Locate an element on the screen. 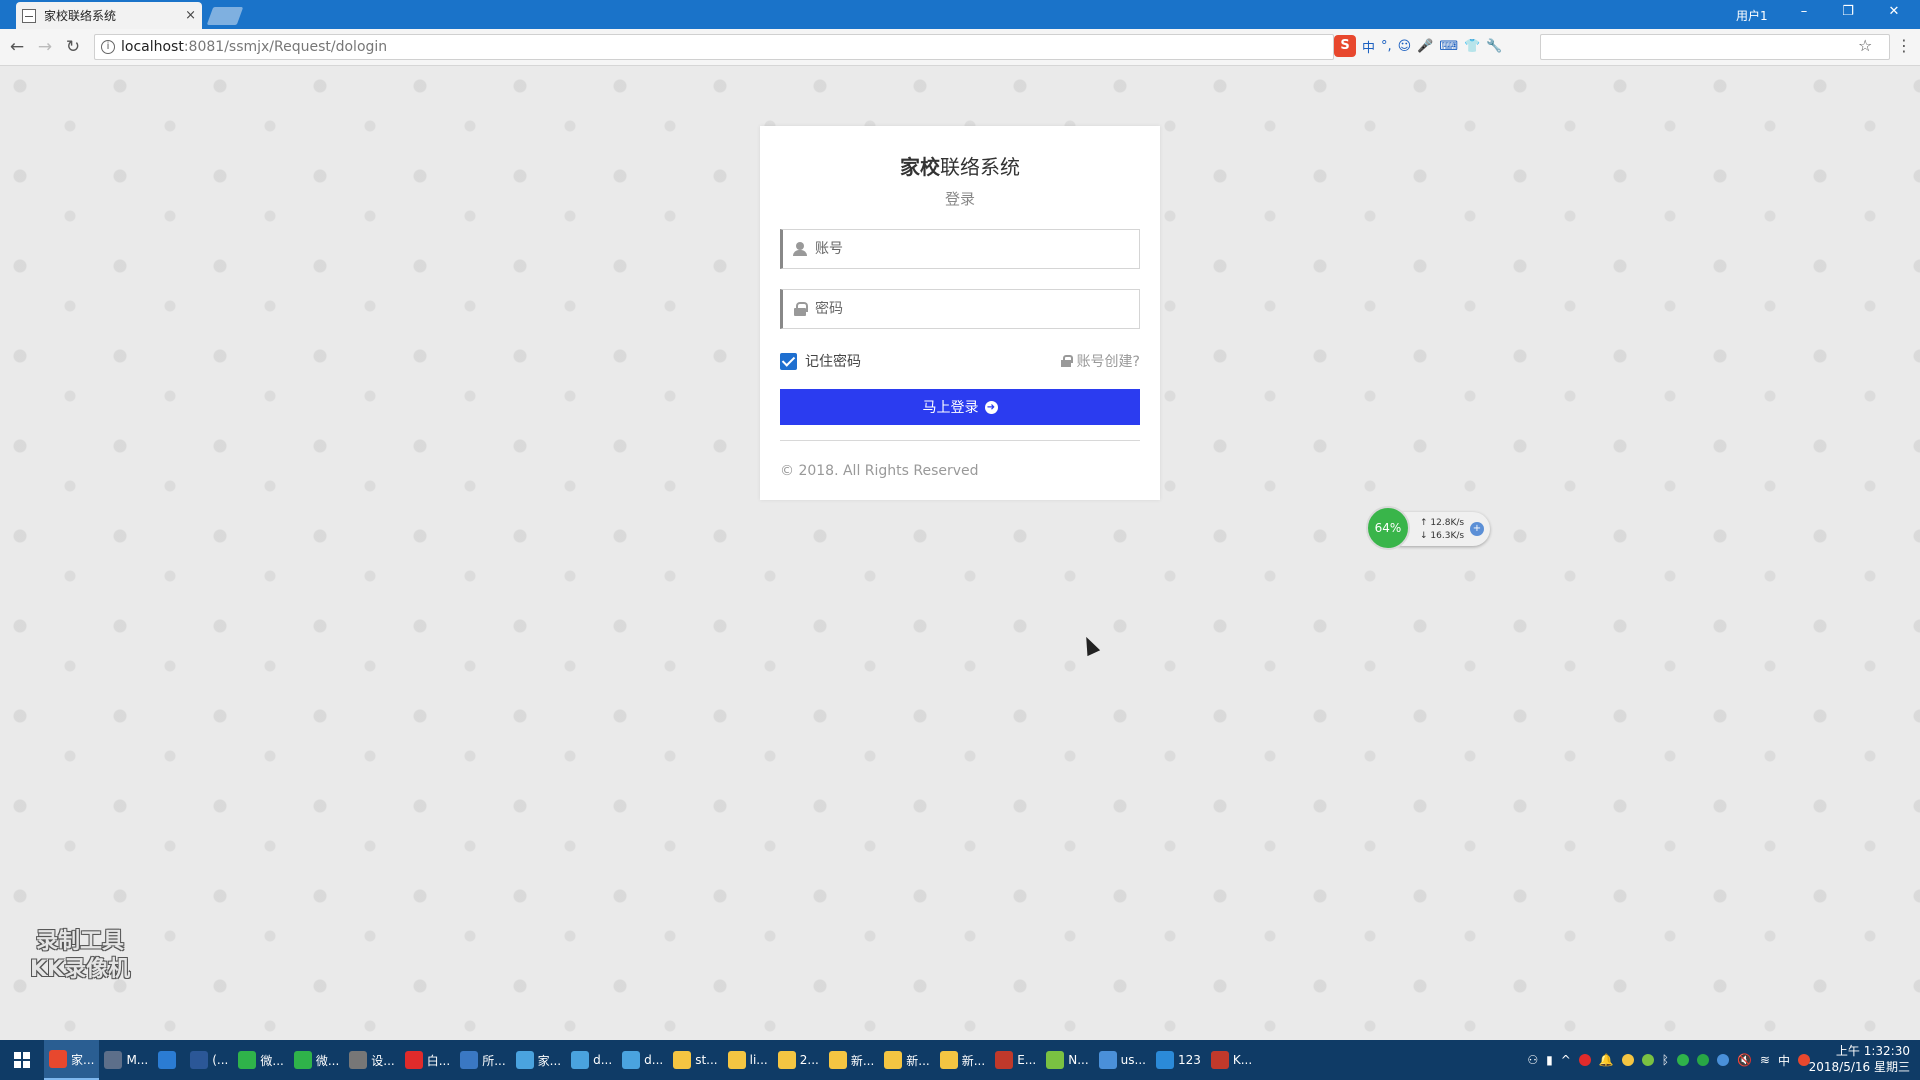  remember-checkbox is located at coordinates (788, 361).